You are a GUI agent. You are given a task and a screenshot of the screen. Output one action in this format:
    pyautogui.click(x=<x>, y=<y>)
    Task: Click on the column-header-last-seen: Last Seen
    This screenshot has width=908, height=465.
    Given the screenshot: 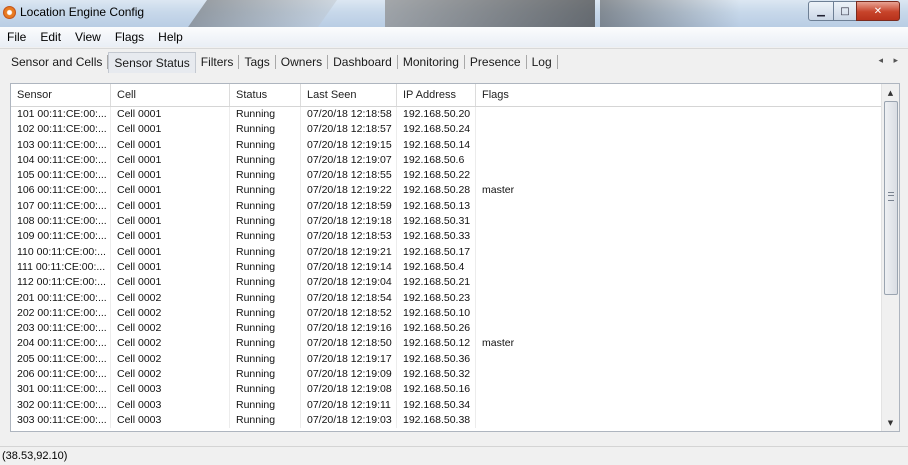 What is the action you would take?
    pyautogui.click(x=349, y=95)
    